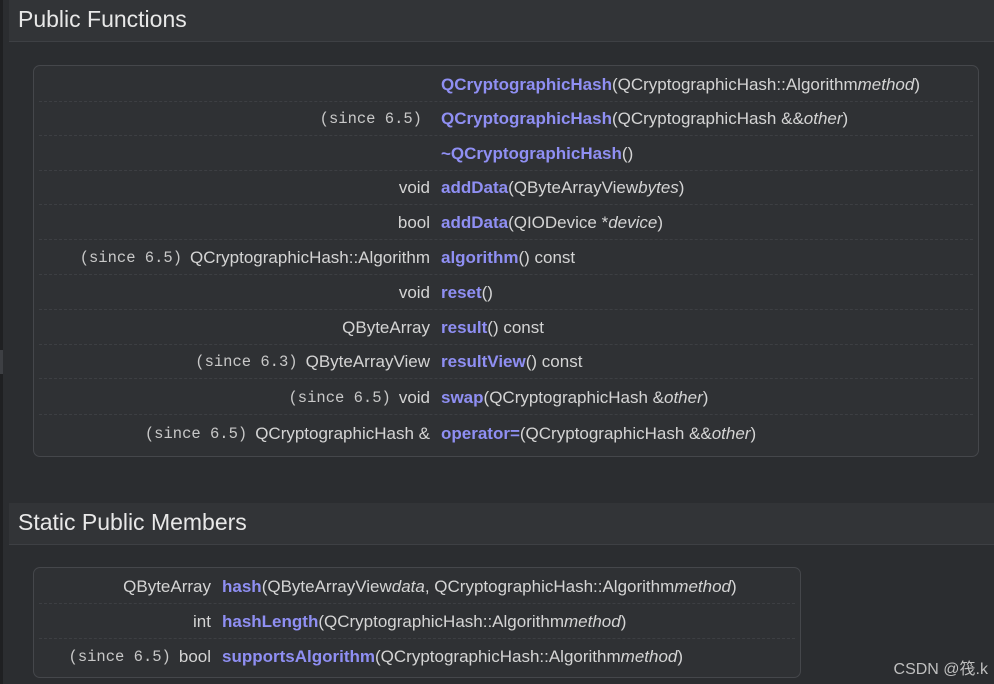  I want to click on return-type-cell: (since 6.5) bool, so click(125, 657).